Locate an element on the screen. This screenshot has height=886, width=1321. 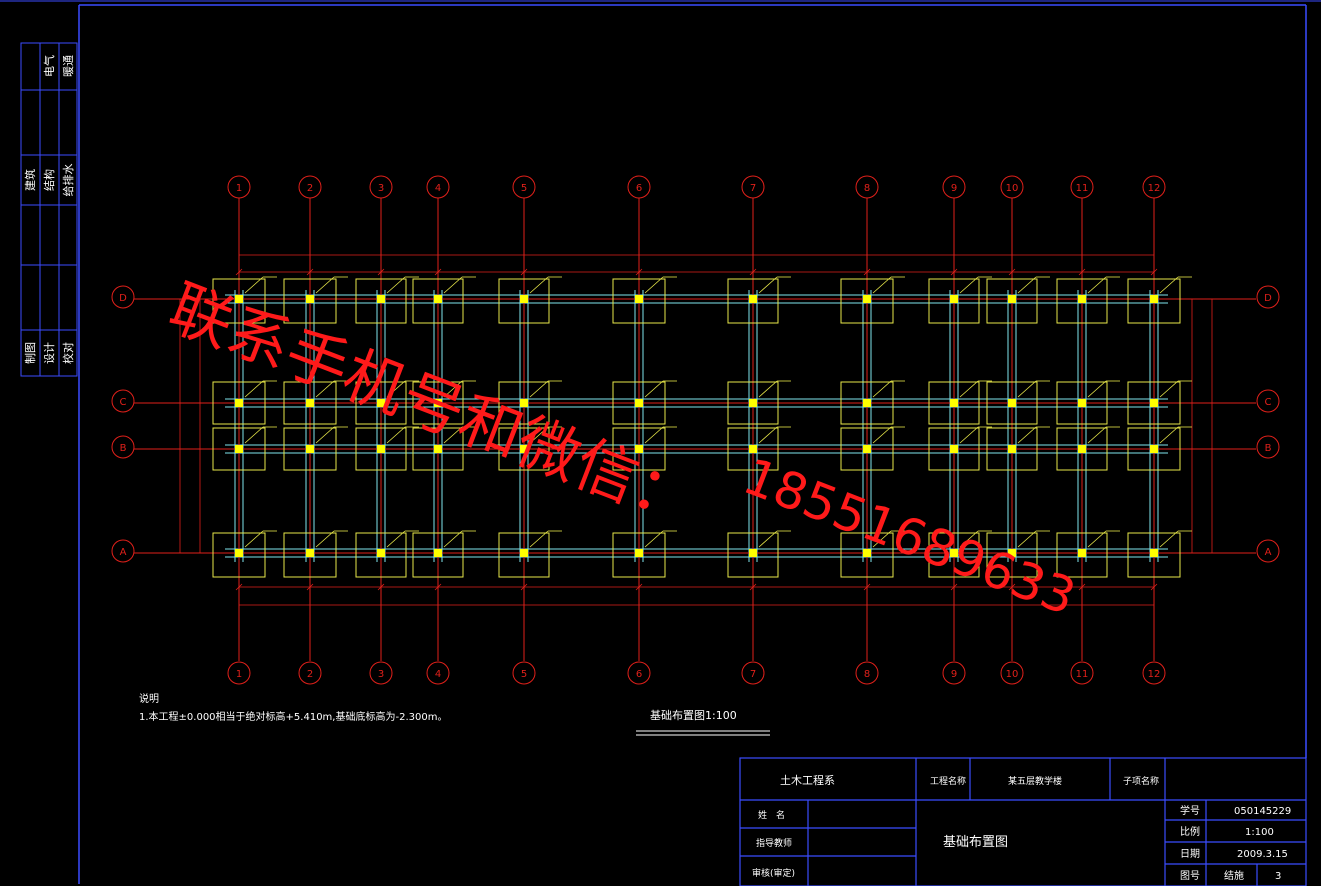
axis-label-8-bottom: 8 is located at coordinates (867, 674).